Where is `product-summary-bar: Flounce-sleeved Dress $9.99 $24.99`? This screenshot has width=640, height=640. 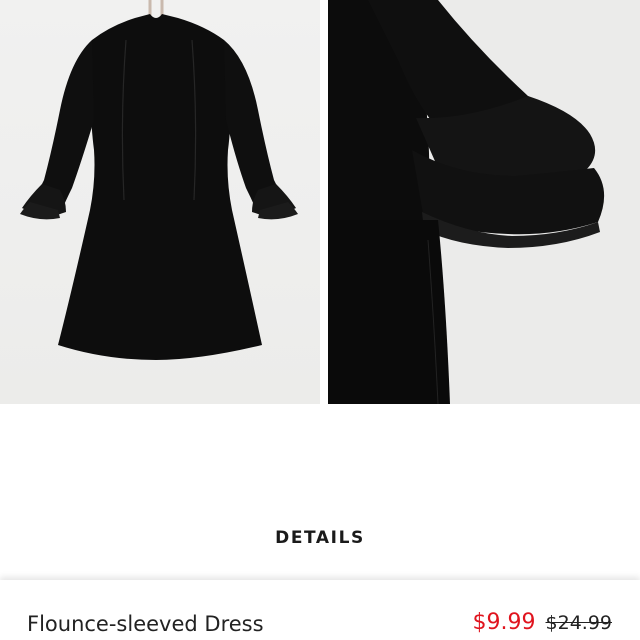
product-summary-bar: Flounce-sleeved Dress $9.99 $24.99 is located at coordinates (320, 610).